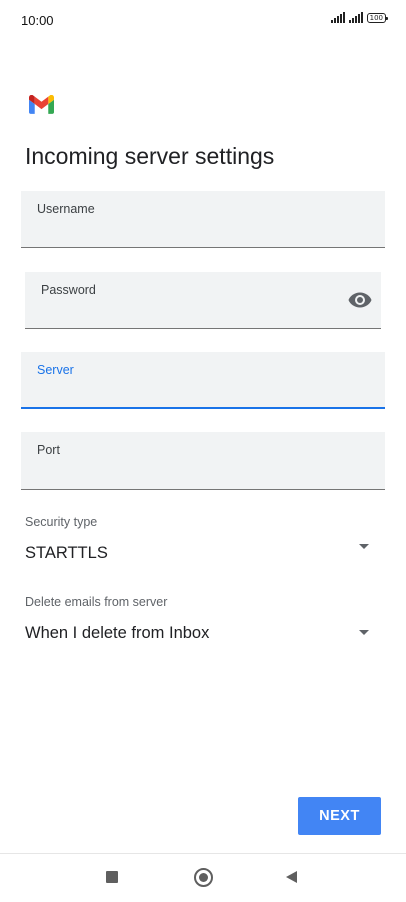 This screenshot has height=902, width=406. Describe the element at coordinates (61, 522) in the screenshot. I see `security-type-label: Security type` at that location.